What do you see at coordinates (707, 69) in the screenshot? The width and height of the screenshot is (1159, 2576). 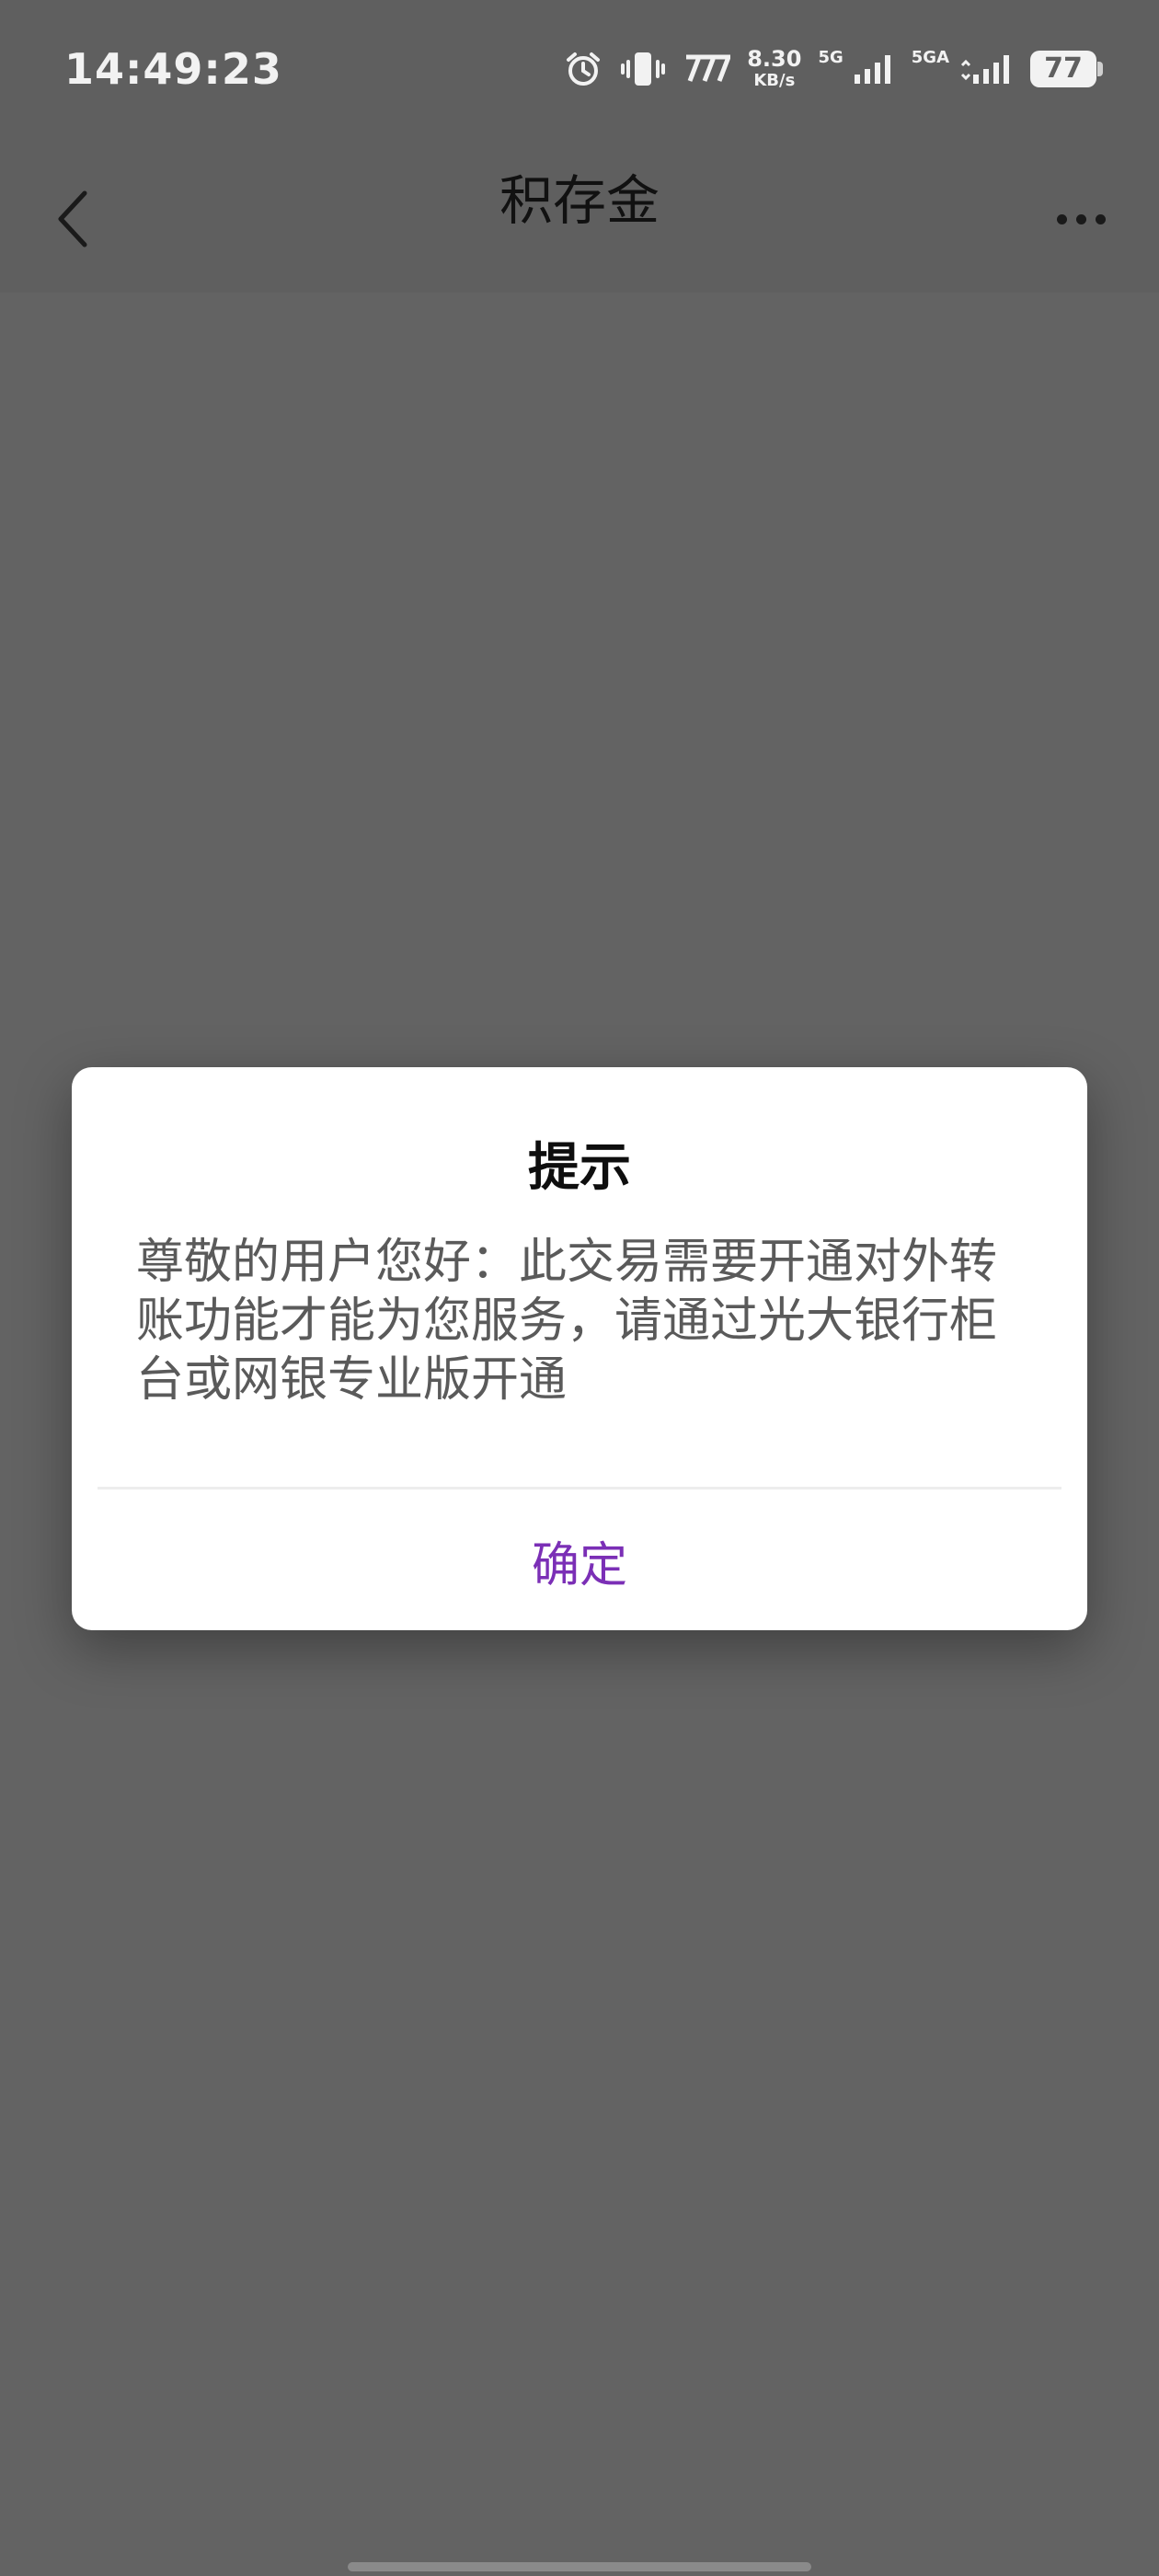 I see `carrier-icon` at bounding box center [707, 69].